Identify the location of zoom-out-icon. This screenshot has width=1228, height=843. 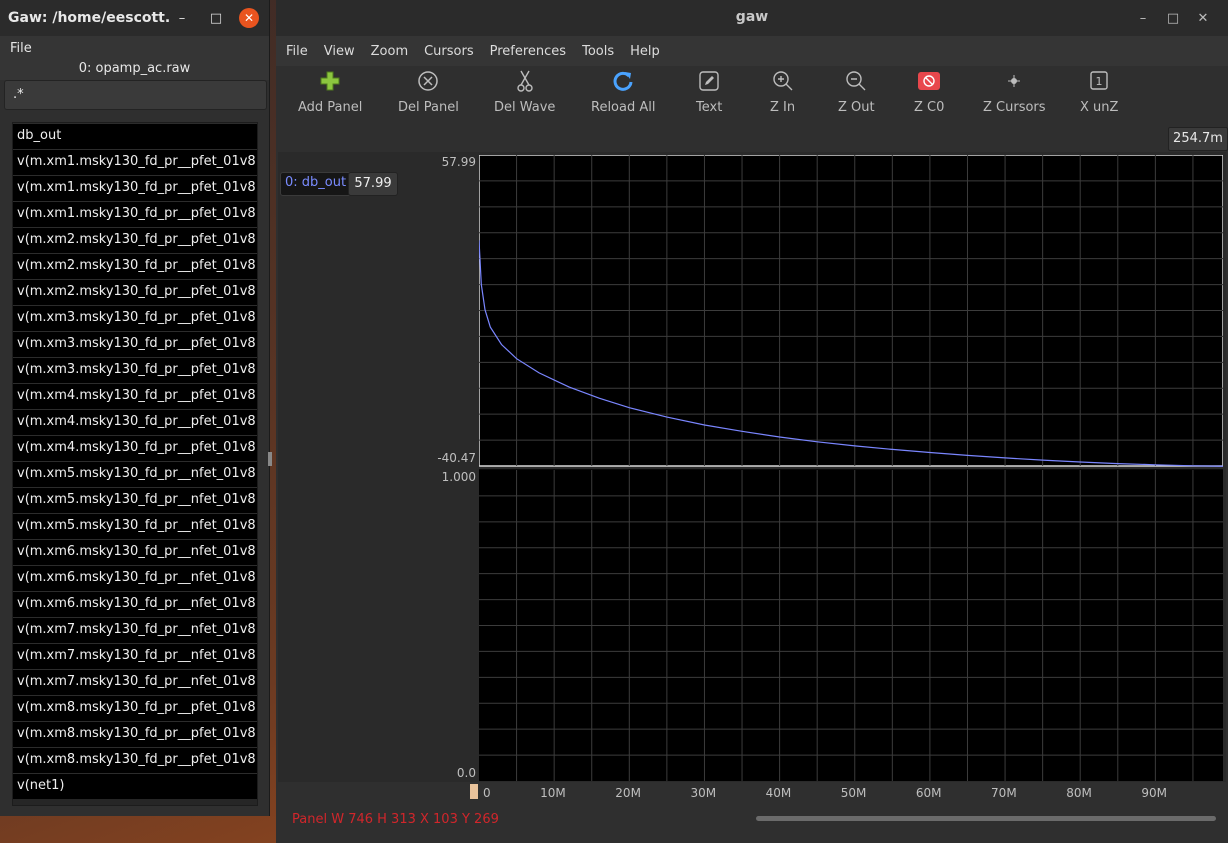
(856, 81).